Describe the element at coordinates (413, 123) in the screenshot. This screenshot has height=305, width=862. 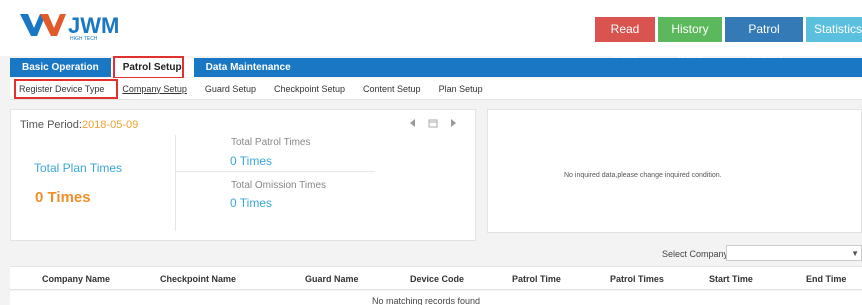
I see `prev-arrow-icon` at that location.